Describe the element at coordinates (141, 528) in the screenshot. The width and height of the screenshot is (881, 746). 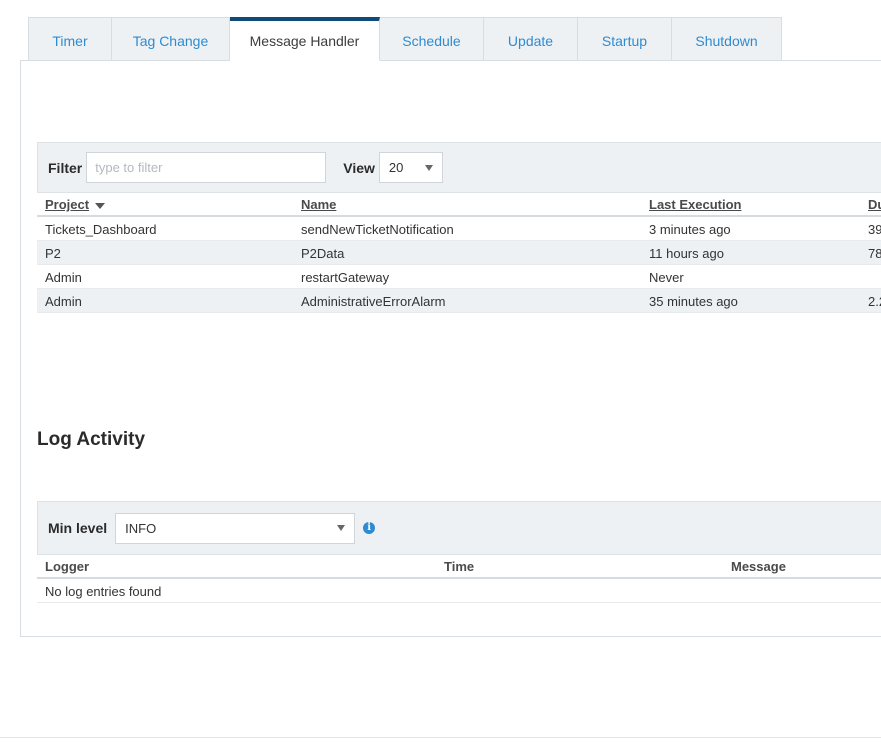
I see `min-level-value: INFO` at that location.